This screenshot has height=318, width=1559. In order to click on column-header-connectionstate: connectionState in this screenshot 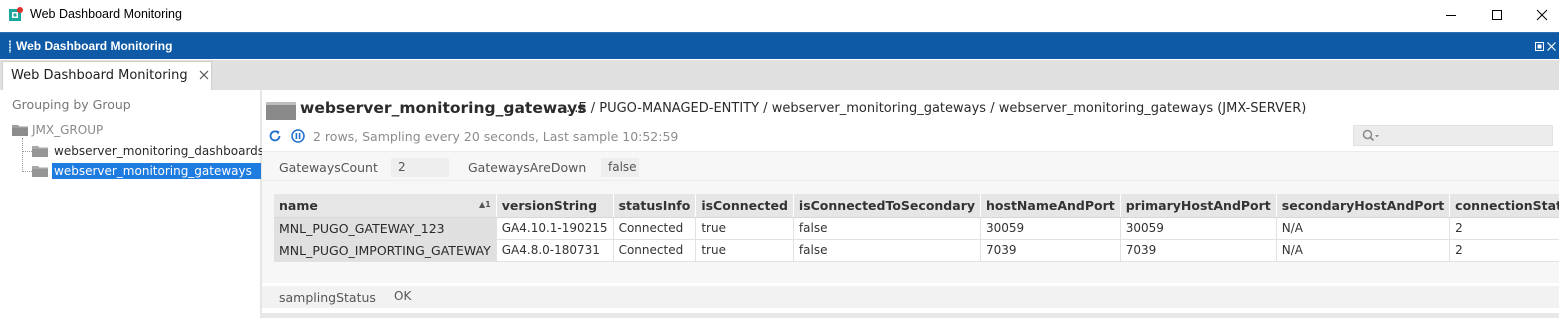, I will do `click(1504, 206)`.